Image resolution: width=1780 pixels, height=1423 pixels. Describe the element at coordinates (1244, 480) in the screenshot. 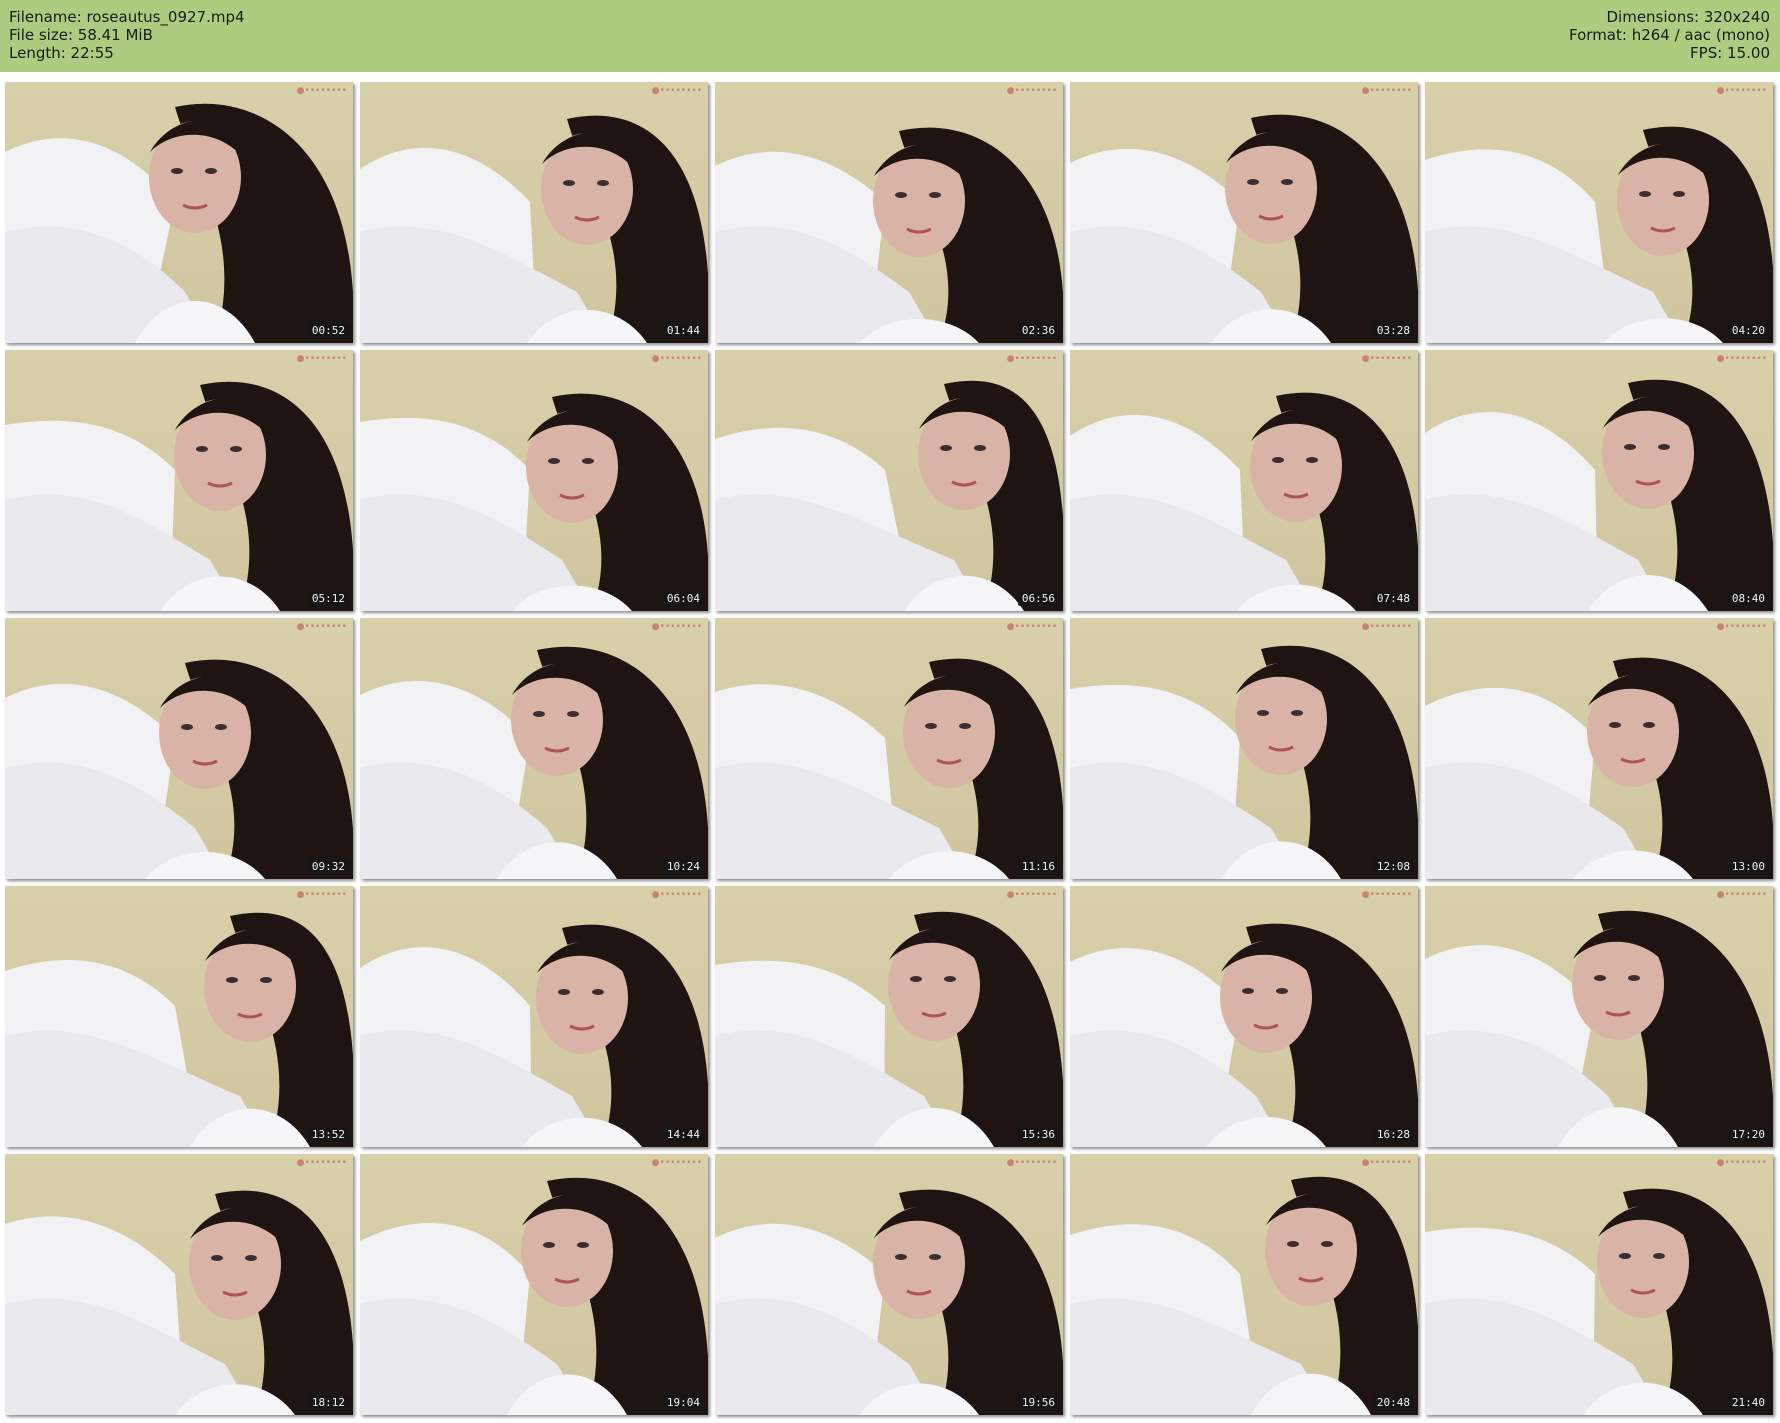

I see `video-frame-thumbnail: ●•••••••• 07:48` at that location.